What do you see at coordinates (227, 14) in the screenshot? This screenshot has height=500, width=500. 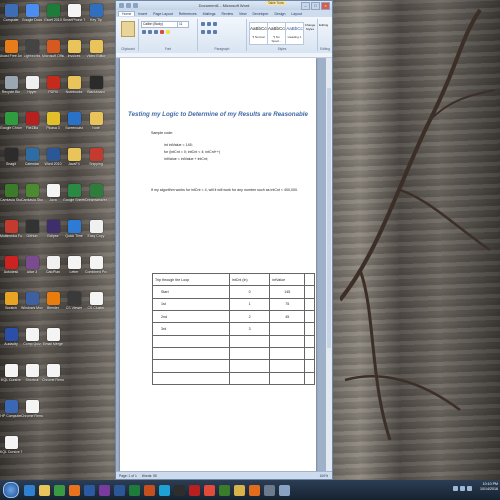 I see `tab-review: Review` at bounding box center [227, 14].